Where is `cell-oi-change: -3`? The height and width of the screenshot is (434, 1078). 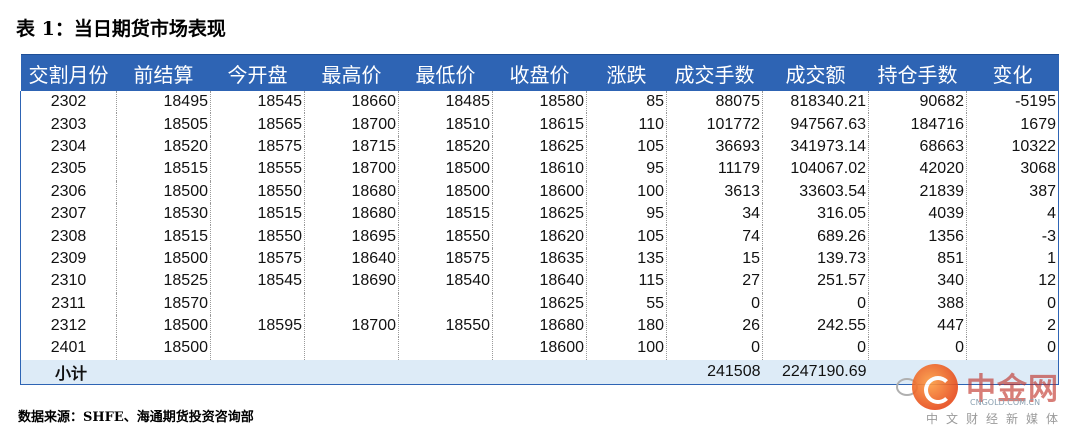 cell-oi-change: -3 is located at coordinates (1012, 236).